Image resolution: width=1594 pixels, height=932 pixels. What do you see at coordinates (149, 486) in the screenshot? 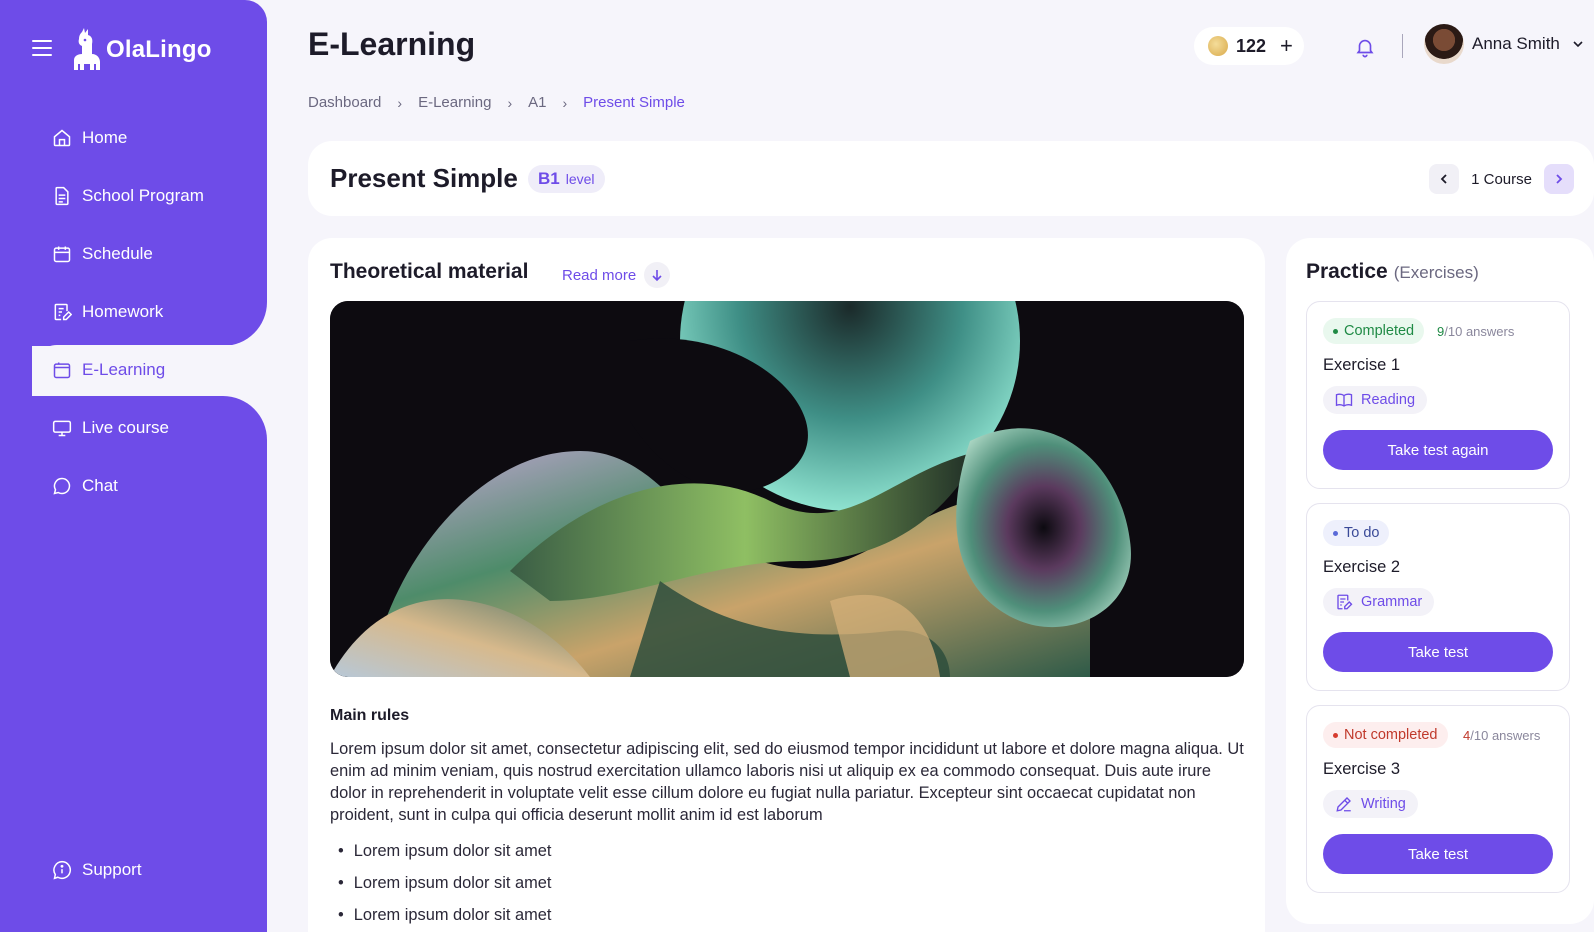
I see `sidebar-item-chat: Chat` at bounding box center [149, 486].